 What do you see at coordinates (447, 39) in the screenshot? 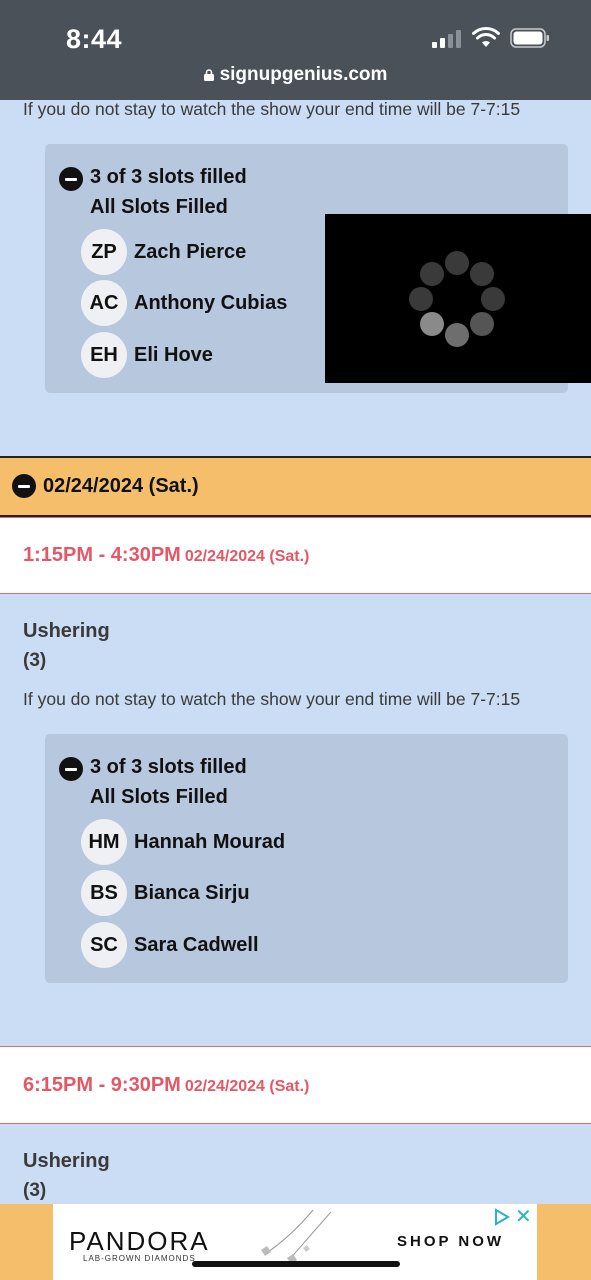
I see `signal-icon` at bounding box center [447, 39].